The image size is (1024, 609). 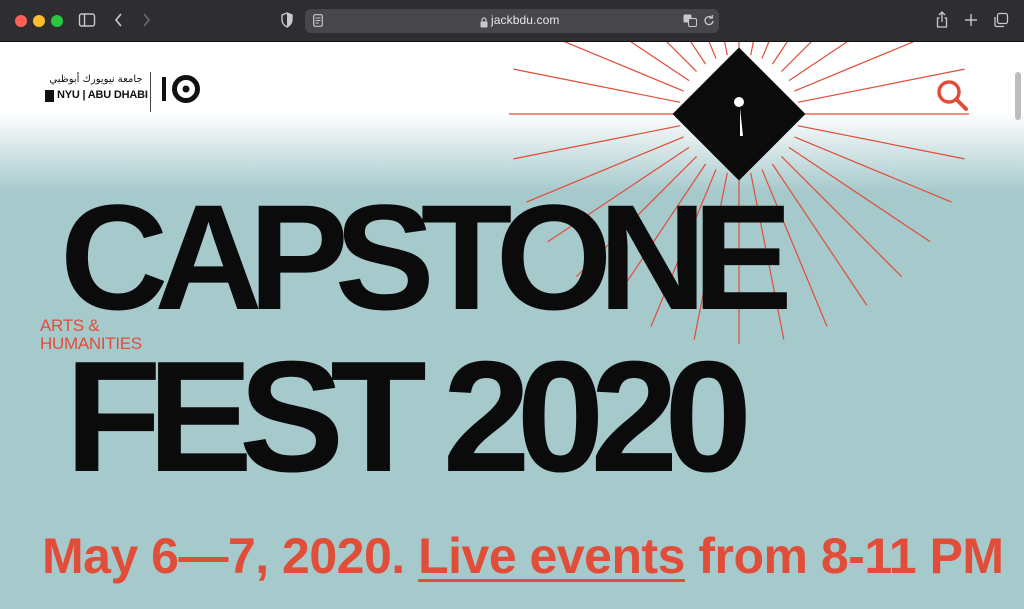 What do you see at coordinates (21, 21) in the screenshot?
I see `close-window-button` at bounding box center [21, 21].